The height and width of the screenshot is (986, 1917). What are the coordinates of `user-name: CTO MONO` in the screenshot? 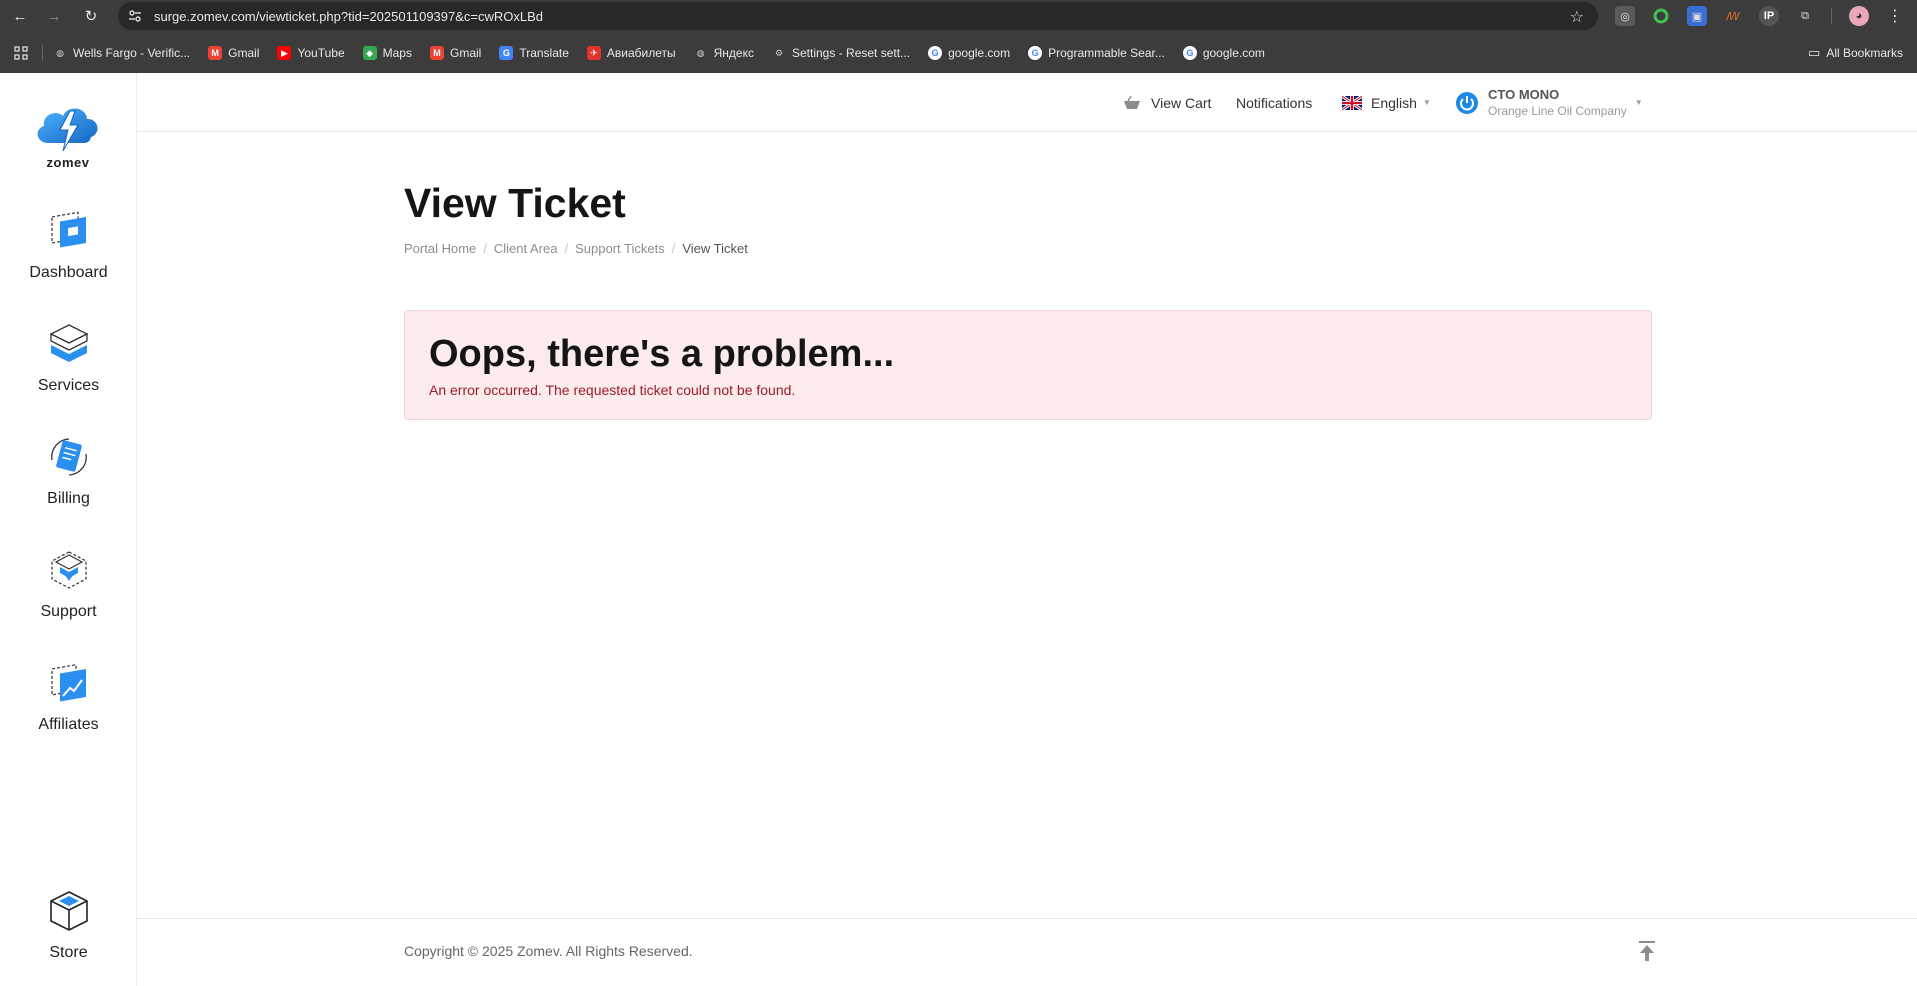 It's located at (1524, 94).